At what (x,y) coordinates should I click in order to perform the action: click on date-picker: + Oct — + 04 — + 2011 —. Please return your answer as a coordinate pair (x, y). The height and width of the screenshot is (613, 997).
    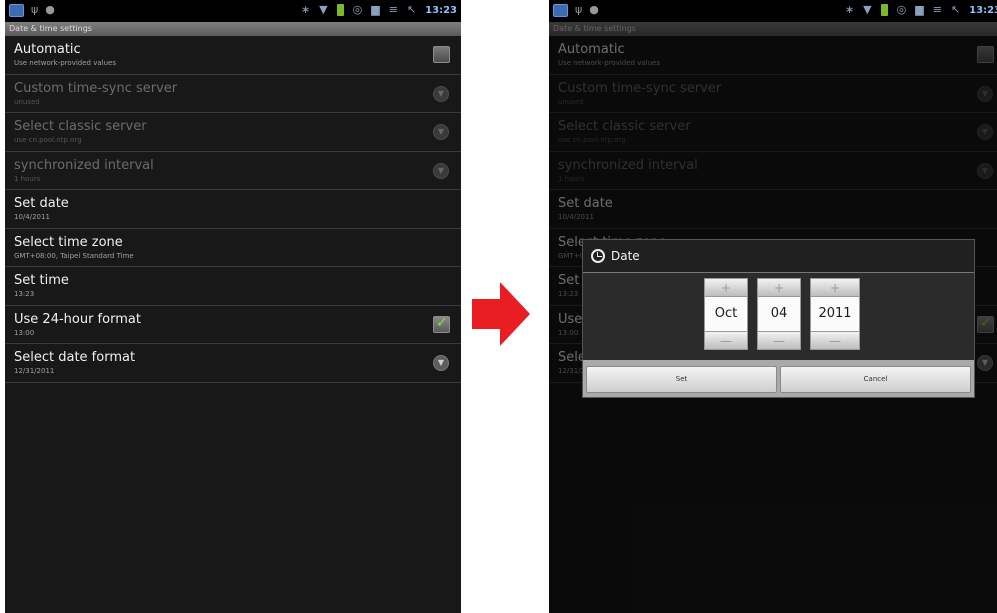
    Looking at the image, I should click on (782, 314).